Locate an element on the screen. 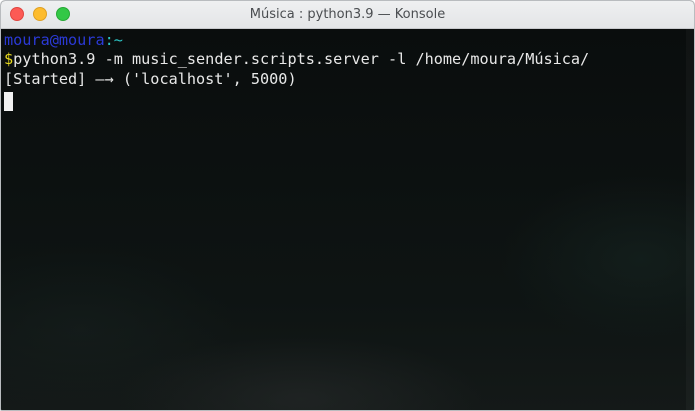 This screenshot has width=695, height=411. prompt-line: moura@moura:~ is located at coordinates (63, 40).